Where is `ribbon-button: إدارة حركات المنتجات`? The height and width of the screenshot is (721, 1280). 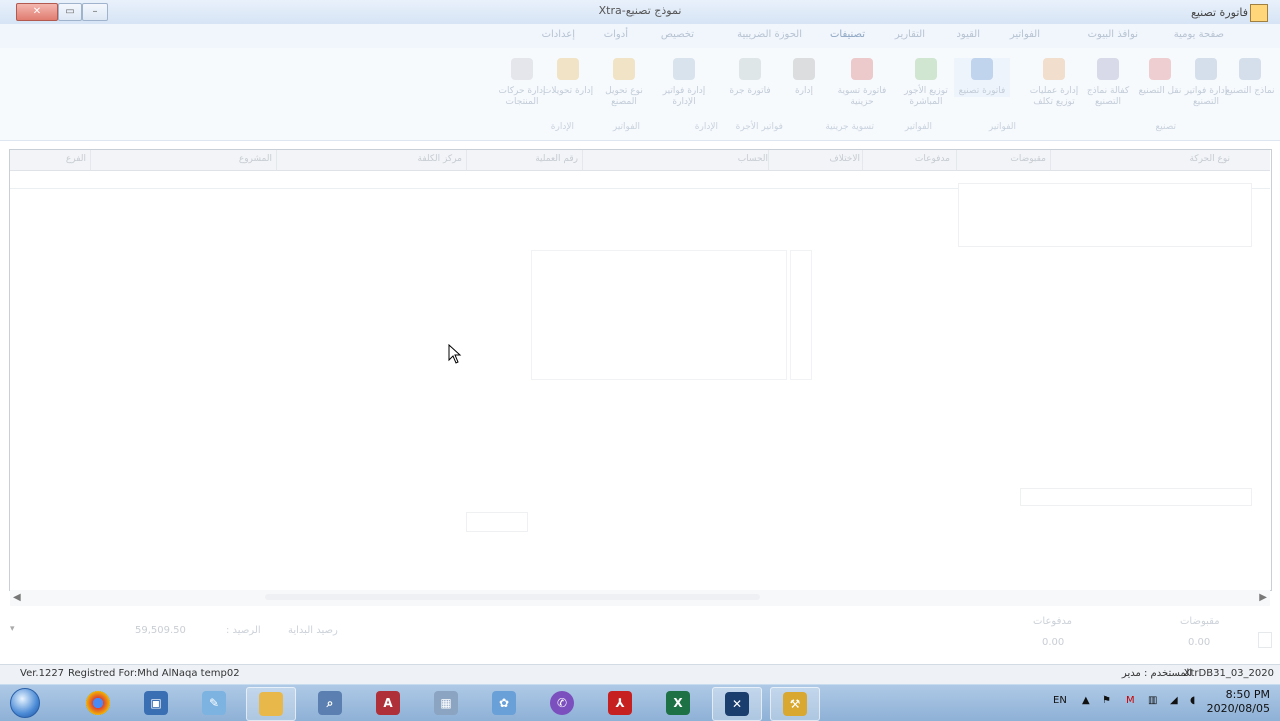 ribbon-button: إدارة حركات المنتجات is located at coordinates (522, 83).